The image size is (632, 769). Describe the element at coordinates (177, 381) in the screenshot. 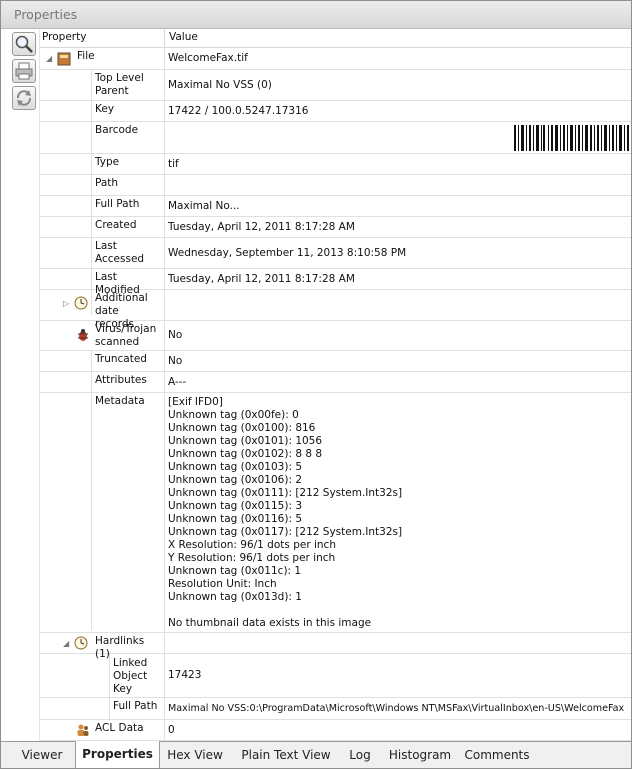

I see `property-value: A---` at that location.